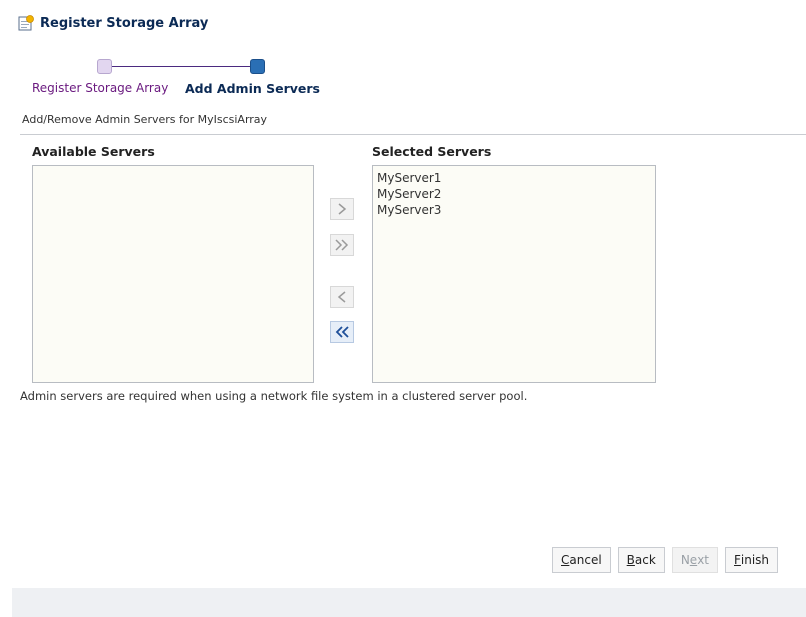 The width and height of the screenshot is (806, 617). Describe the element at coordinates (516, 178) in the screenshot. I see `list-item: MyServer1` at that location.